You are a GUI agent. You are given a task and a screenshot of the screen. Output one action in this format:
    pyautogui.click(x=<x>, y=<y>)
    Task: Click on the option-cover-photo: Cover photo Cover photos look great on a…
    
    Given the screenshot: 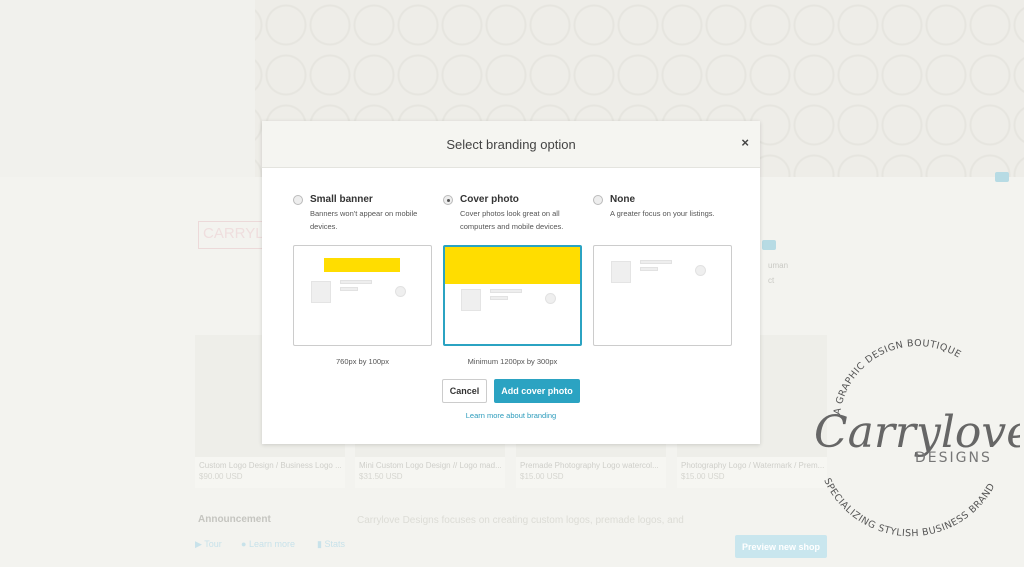 What is the action you would take?
    pyautogui.click(x=513, y=213)
    